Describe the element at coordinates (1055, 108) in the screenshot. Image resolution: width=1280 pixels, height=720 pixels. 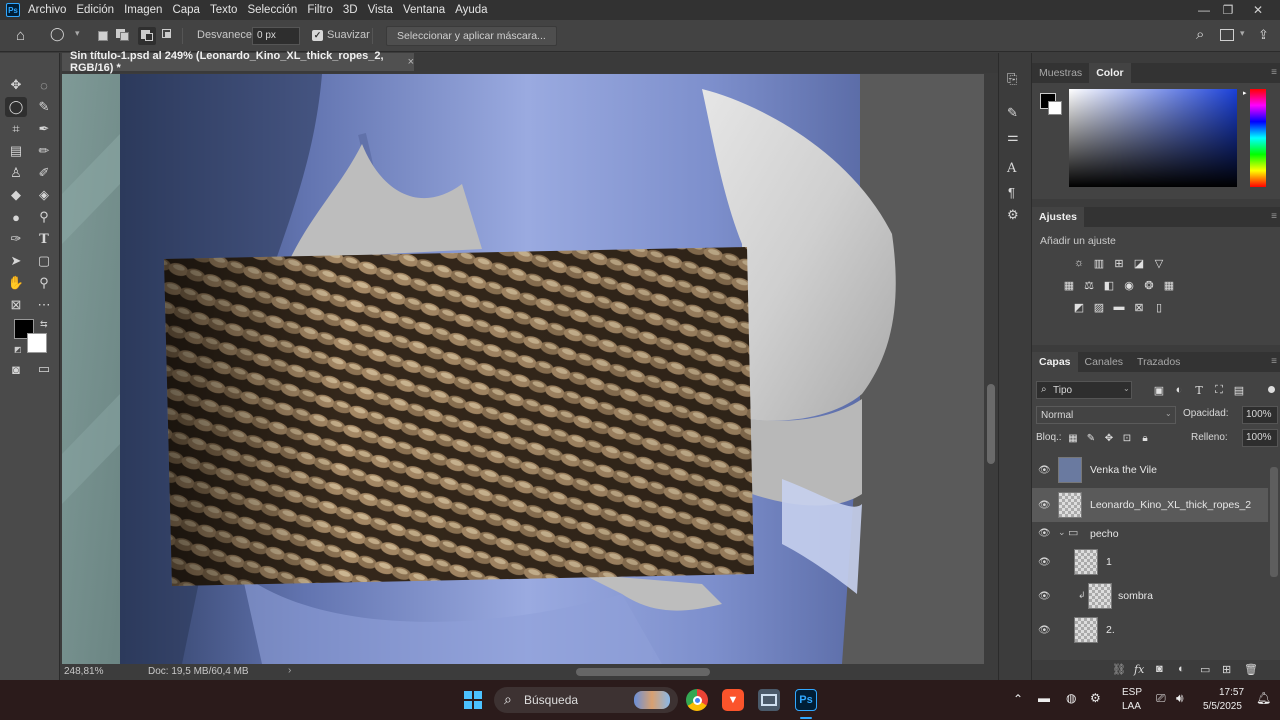
I see `color-background-swatch` at that location.